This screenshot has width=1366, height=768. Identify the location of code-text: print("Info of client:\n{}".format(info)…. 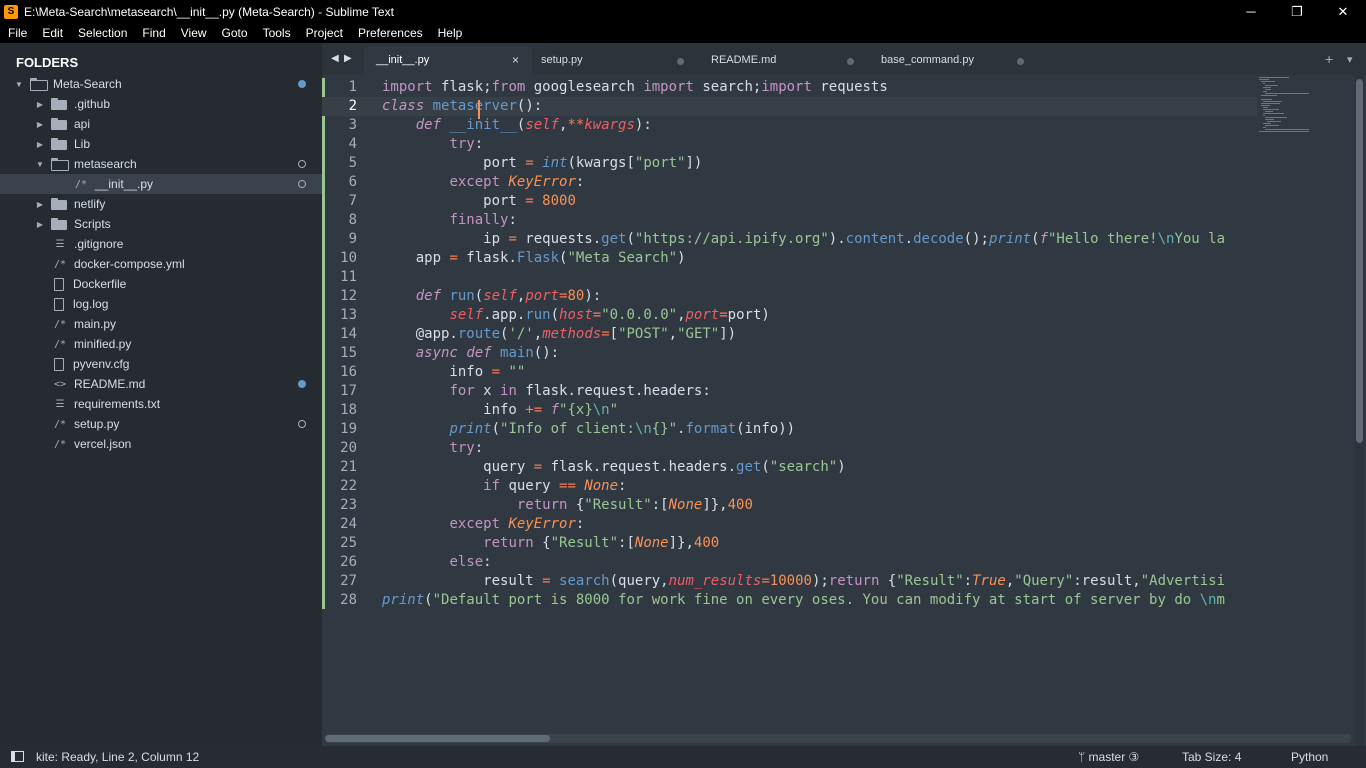
(622, 429).